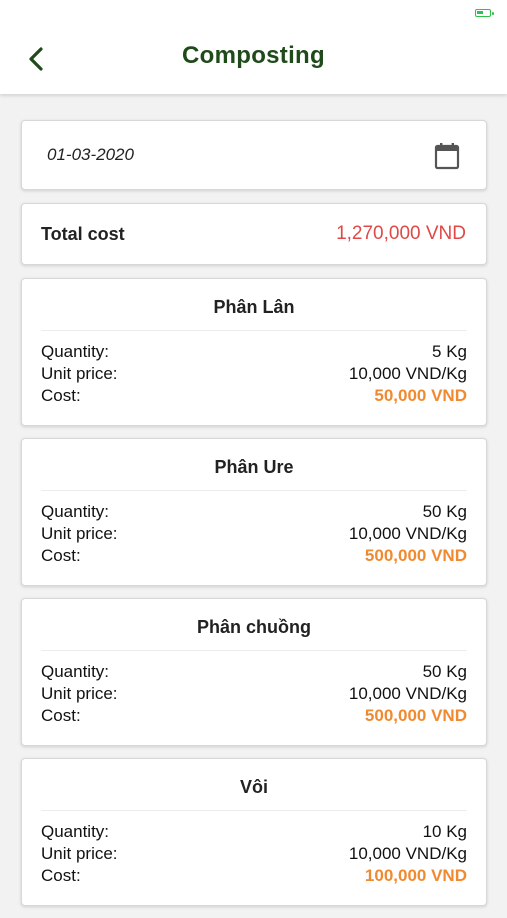  What do you see at coordinates (83, 234) in the screenshot?
I see `total-cost-label: Total cost` at bounding box center [83, 234].